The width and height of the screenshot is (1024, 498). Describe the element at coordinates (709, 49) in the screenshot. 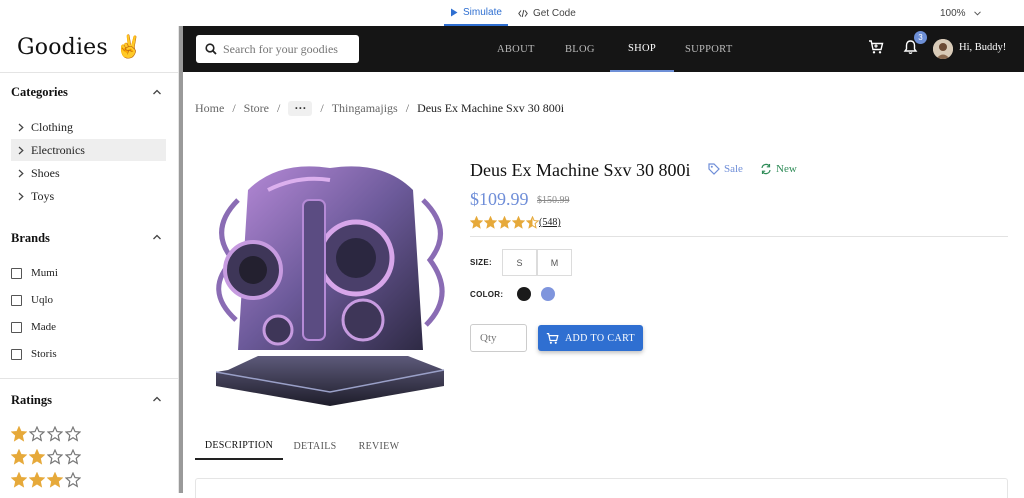

I see `nav-link-support: SUPPORT` at that location.